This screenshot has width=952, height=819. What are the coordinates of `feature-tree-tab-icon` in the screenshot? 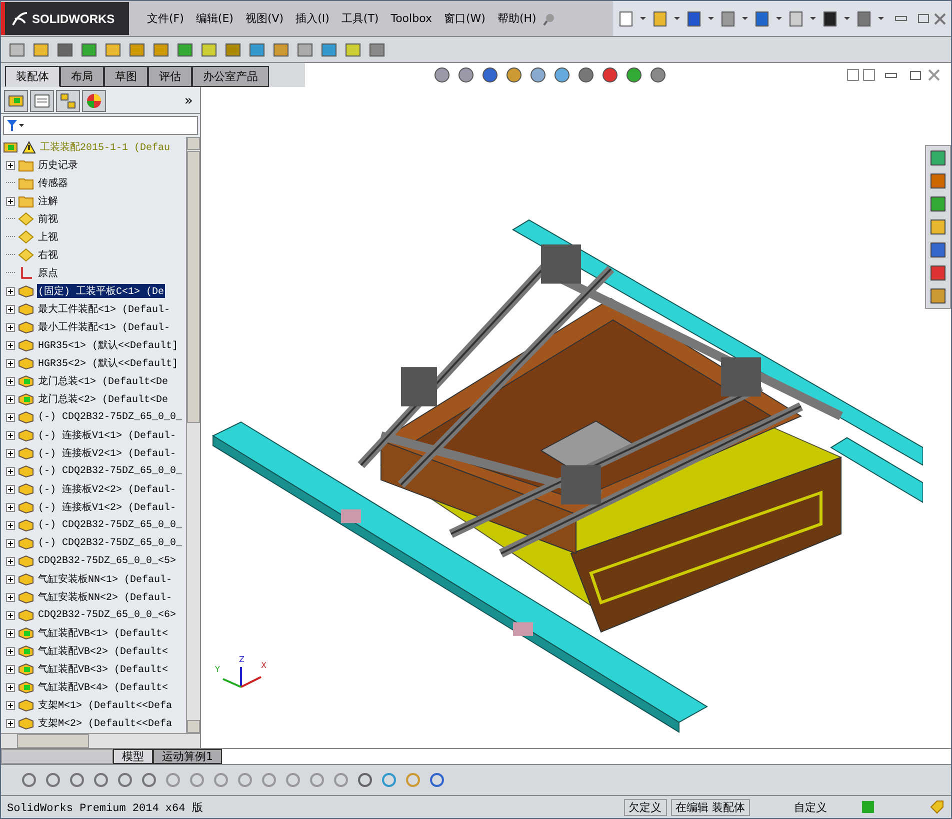 It's located at (16, 101).